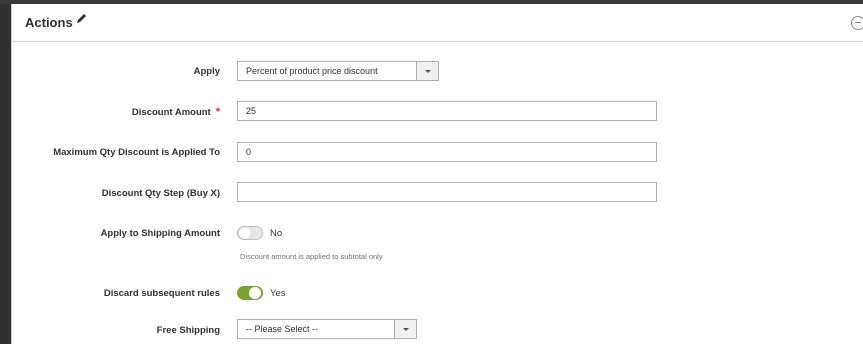 The width and height of the screenshot is (863, 344). I want to click on apply-select: Percent of product price discount, so click(338, 71).